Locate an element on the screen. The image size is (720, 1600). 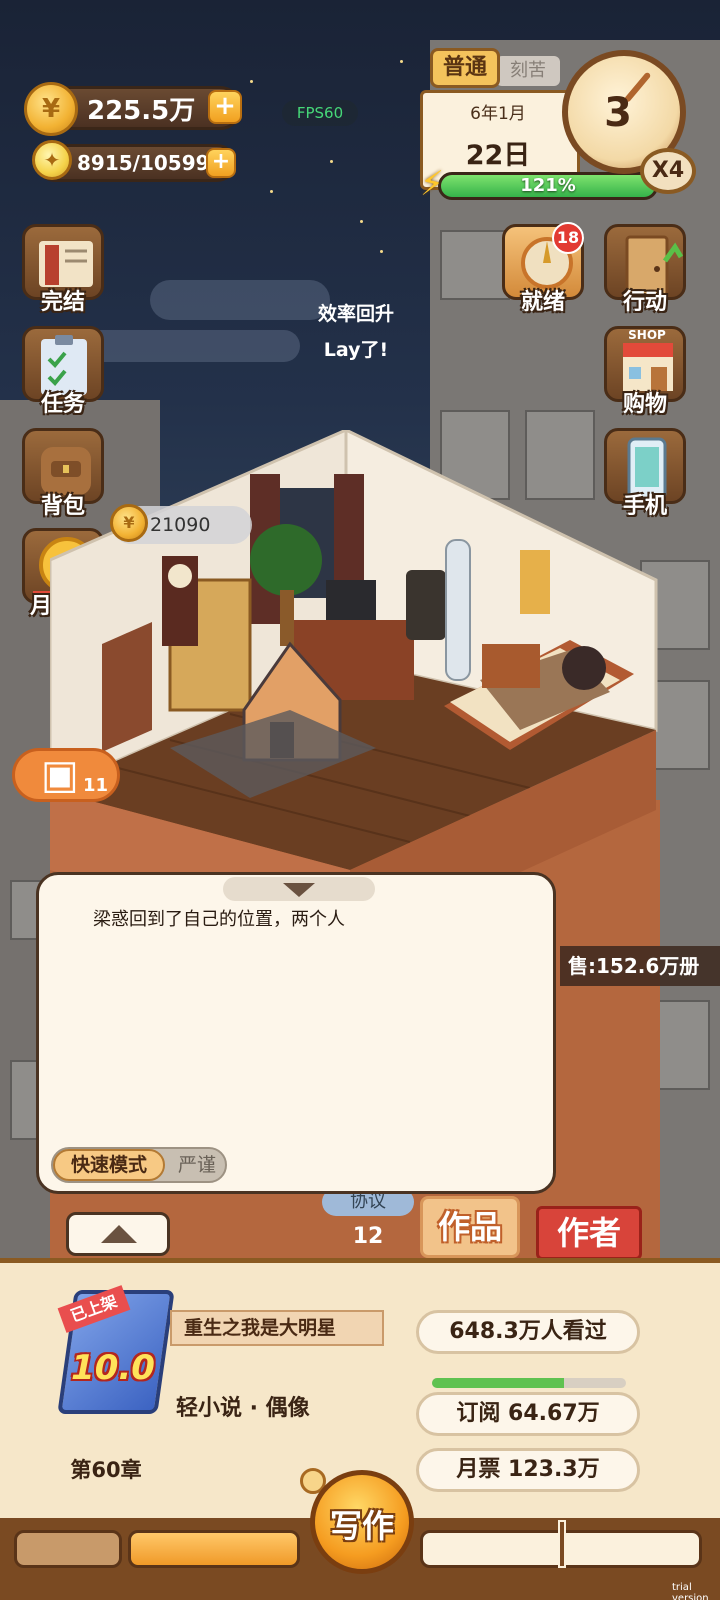
menu-finished-label: 完结 is located at coordinates (62, 302).